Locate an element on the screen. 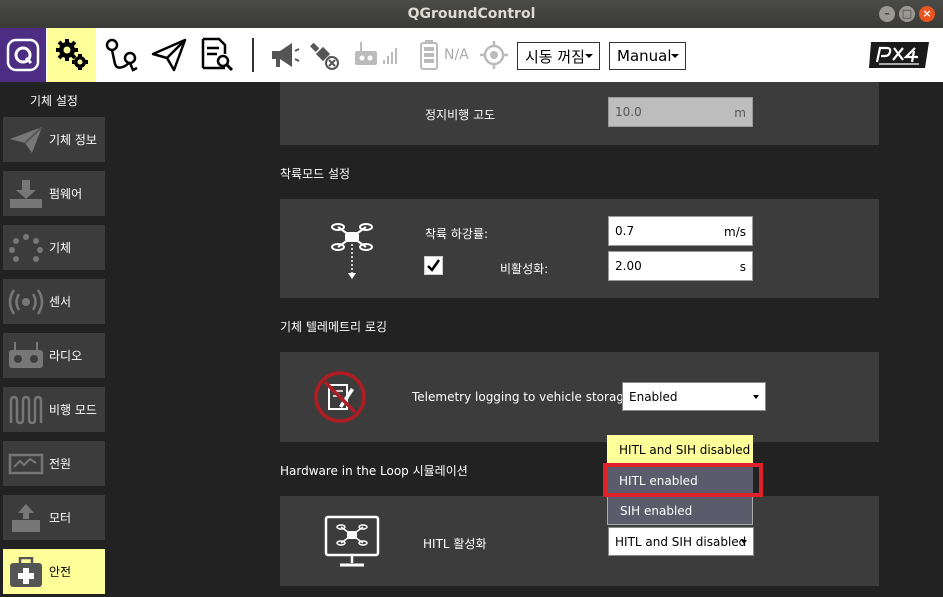  settings-gear-icon is located at coordinates (71, 54).